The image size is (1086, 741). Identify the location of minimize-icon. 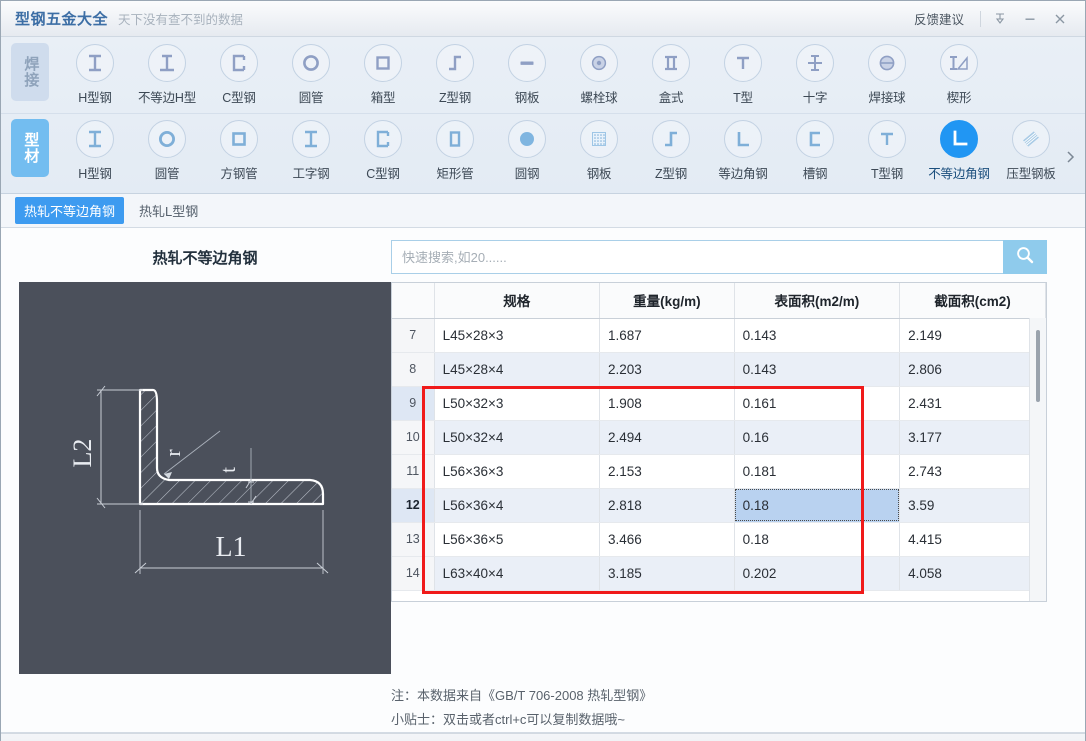
(1030, 19).